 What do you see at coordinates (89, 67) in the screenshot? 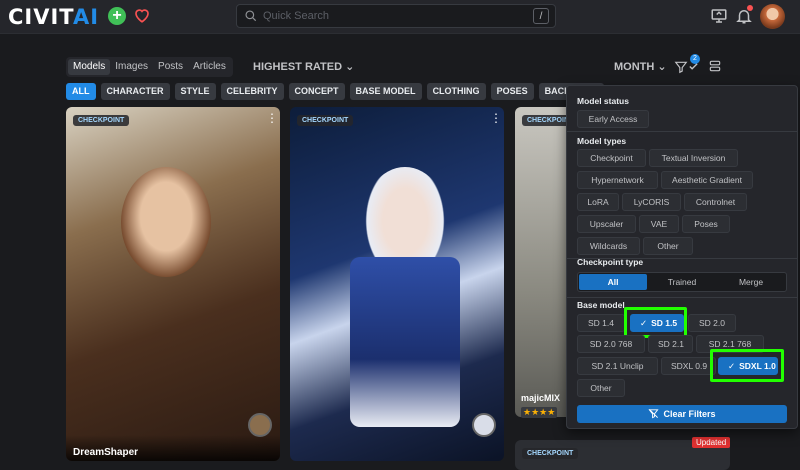
I see `tab-models: Models` at bounding box center [89, 67].